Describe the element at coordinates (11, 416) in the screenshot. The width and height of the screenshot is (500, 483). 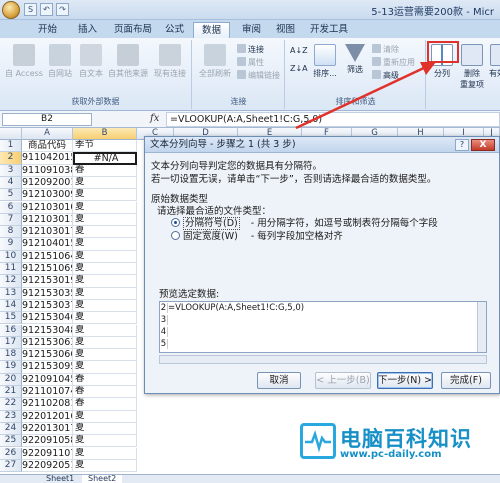
I see `row-header: 23` at that location.